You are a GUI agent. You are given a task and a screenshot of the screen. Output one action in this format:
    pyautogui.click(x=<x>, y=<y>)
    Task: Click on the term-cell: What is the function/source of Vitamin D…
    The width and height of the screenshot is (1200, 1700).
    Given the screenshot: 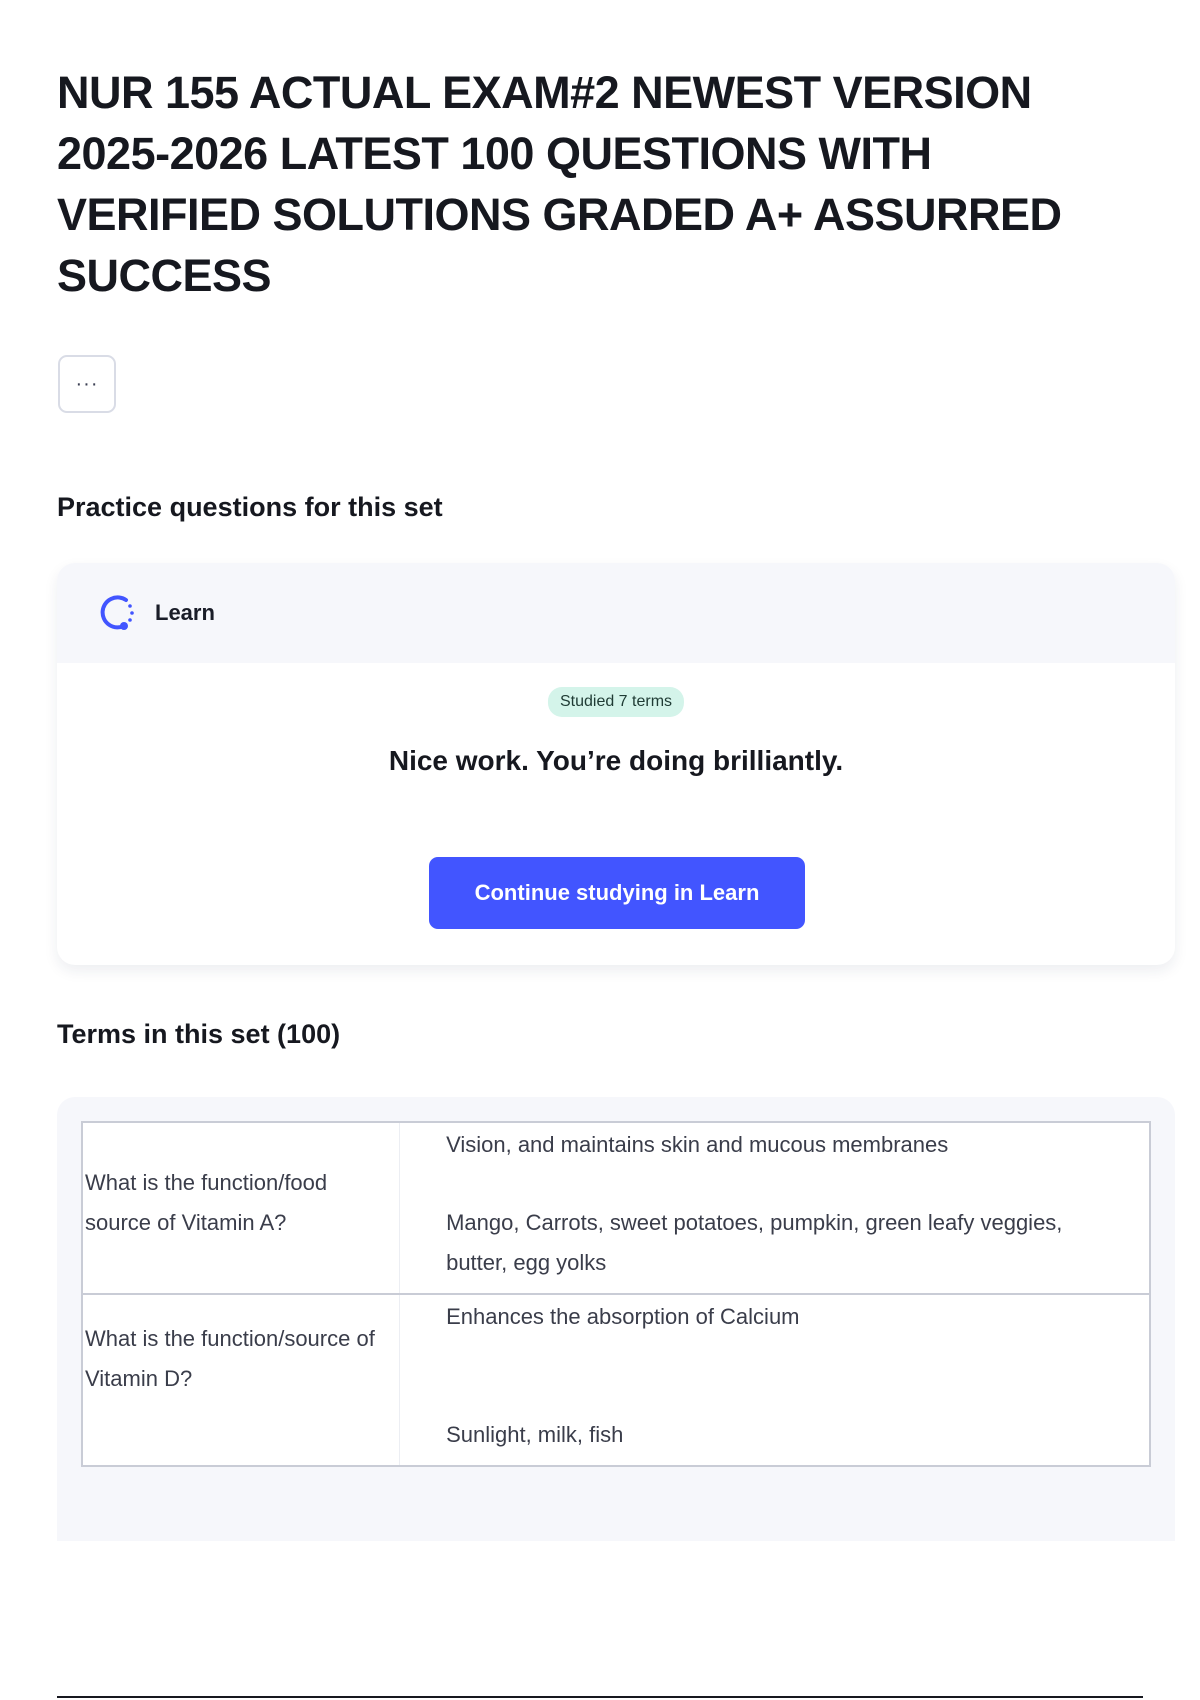 What is the action you would take?
    pyautogui.click(x=241, y=1380)
    